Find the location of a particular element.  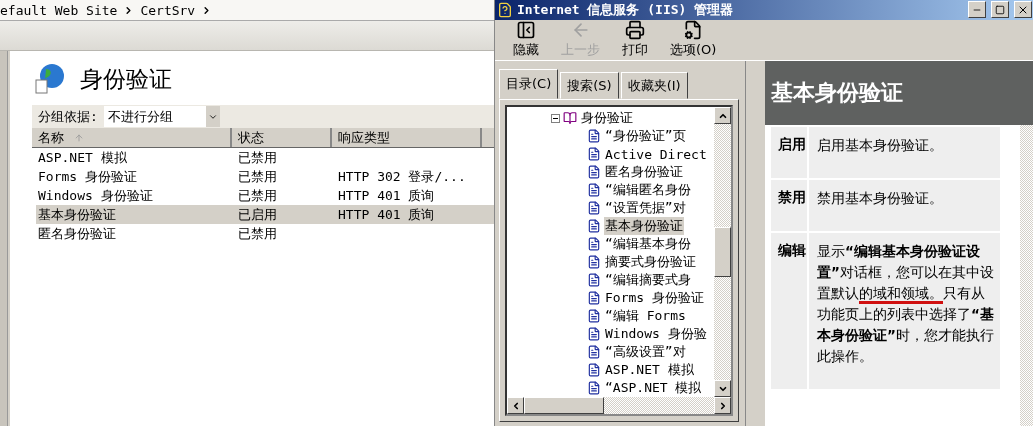

term-cell: 编辑 is located at coordinates (789, 311).